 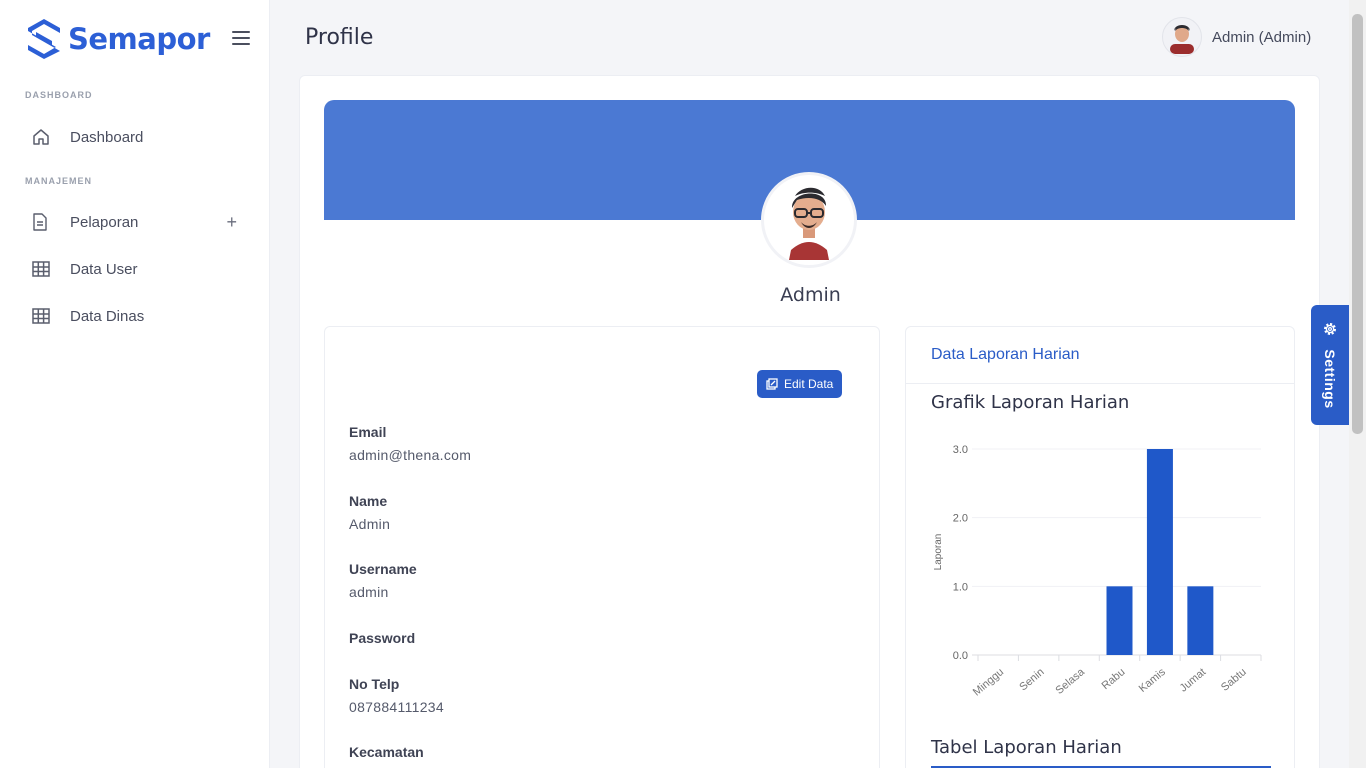 What do you see at coordinates (107, 137) in the screenshot?
I see `sidebar-item-label: Dashboard` at bounding box center [107, 137].